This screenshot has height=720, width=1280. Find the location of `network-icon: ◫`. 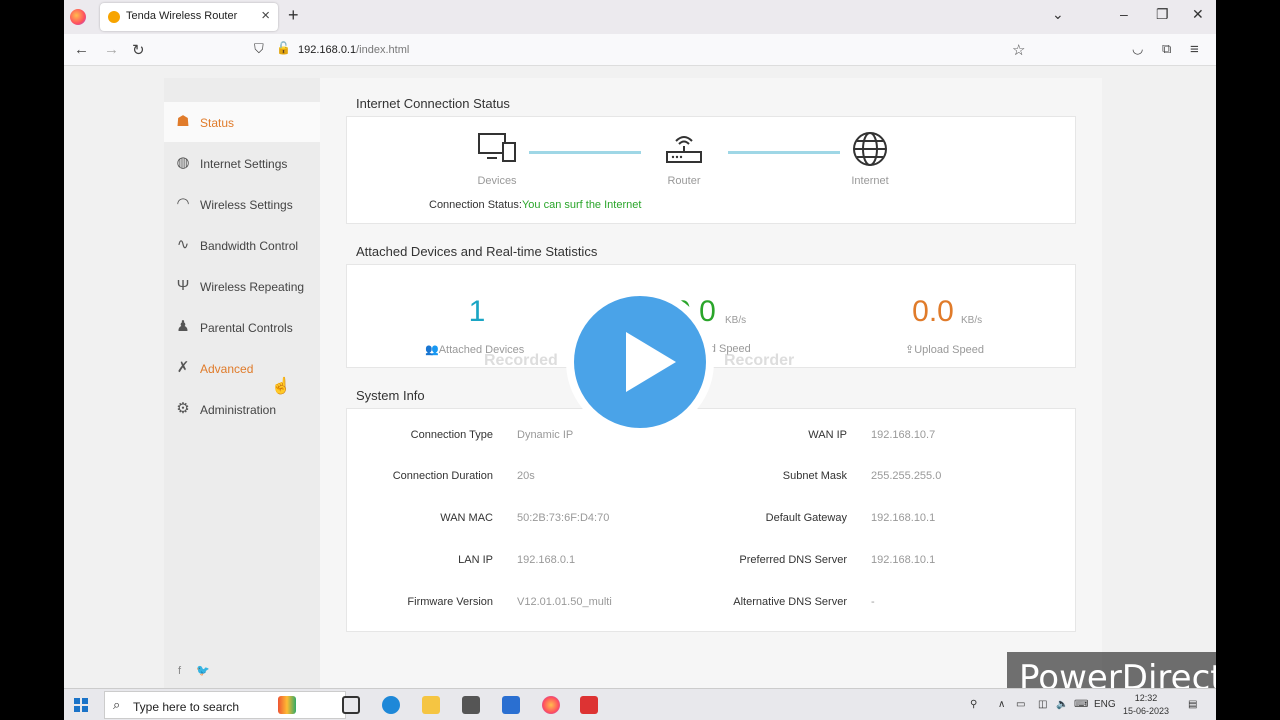

network-icon: ◫ is located at coordinates (1042, 704).